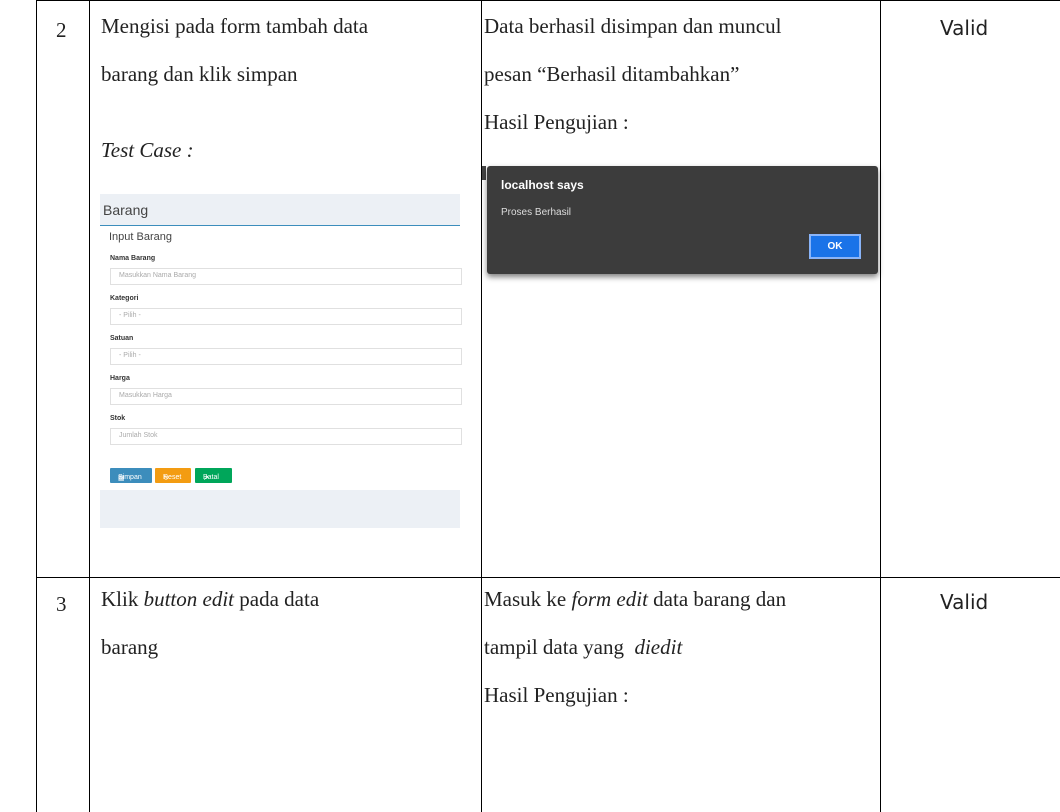  Describe the element at coordinates (235, 26) in the screenshot. I see `scenario-text: Mengisi pada form tambah data` at that location.